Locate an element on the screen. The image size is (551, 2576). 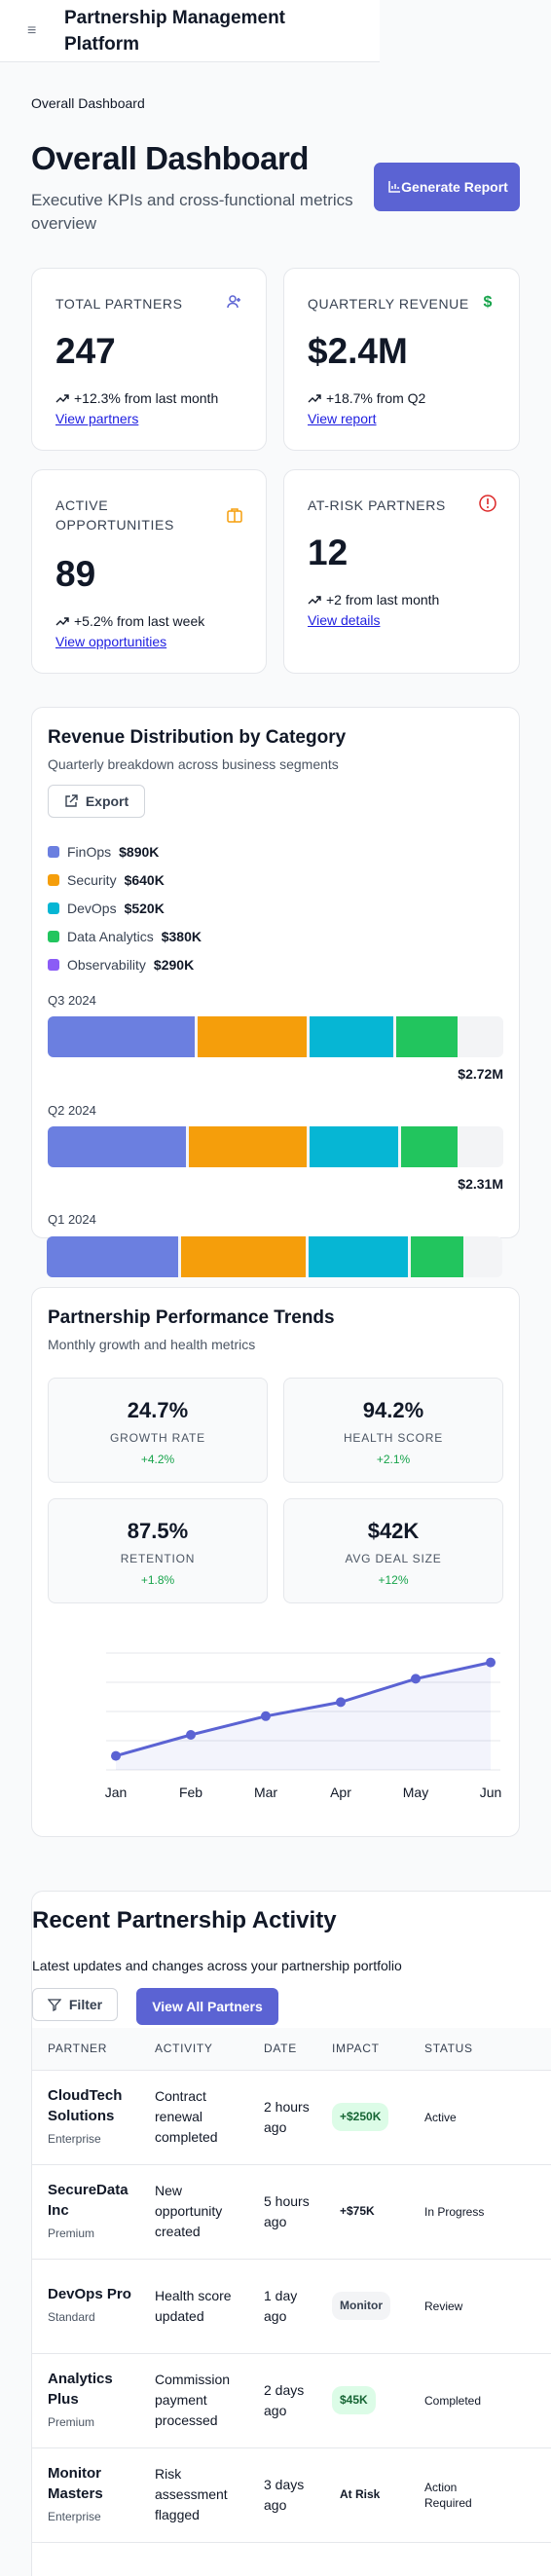
column-header: IMPACT is located at coordinates (363, 2049).